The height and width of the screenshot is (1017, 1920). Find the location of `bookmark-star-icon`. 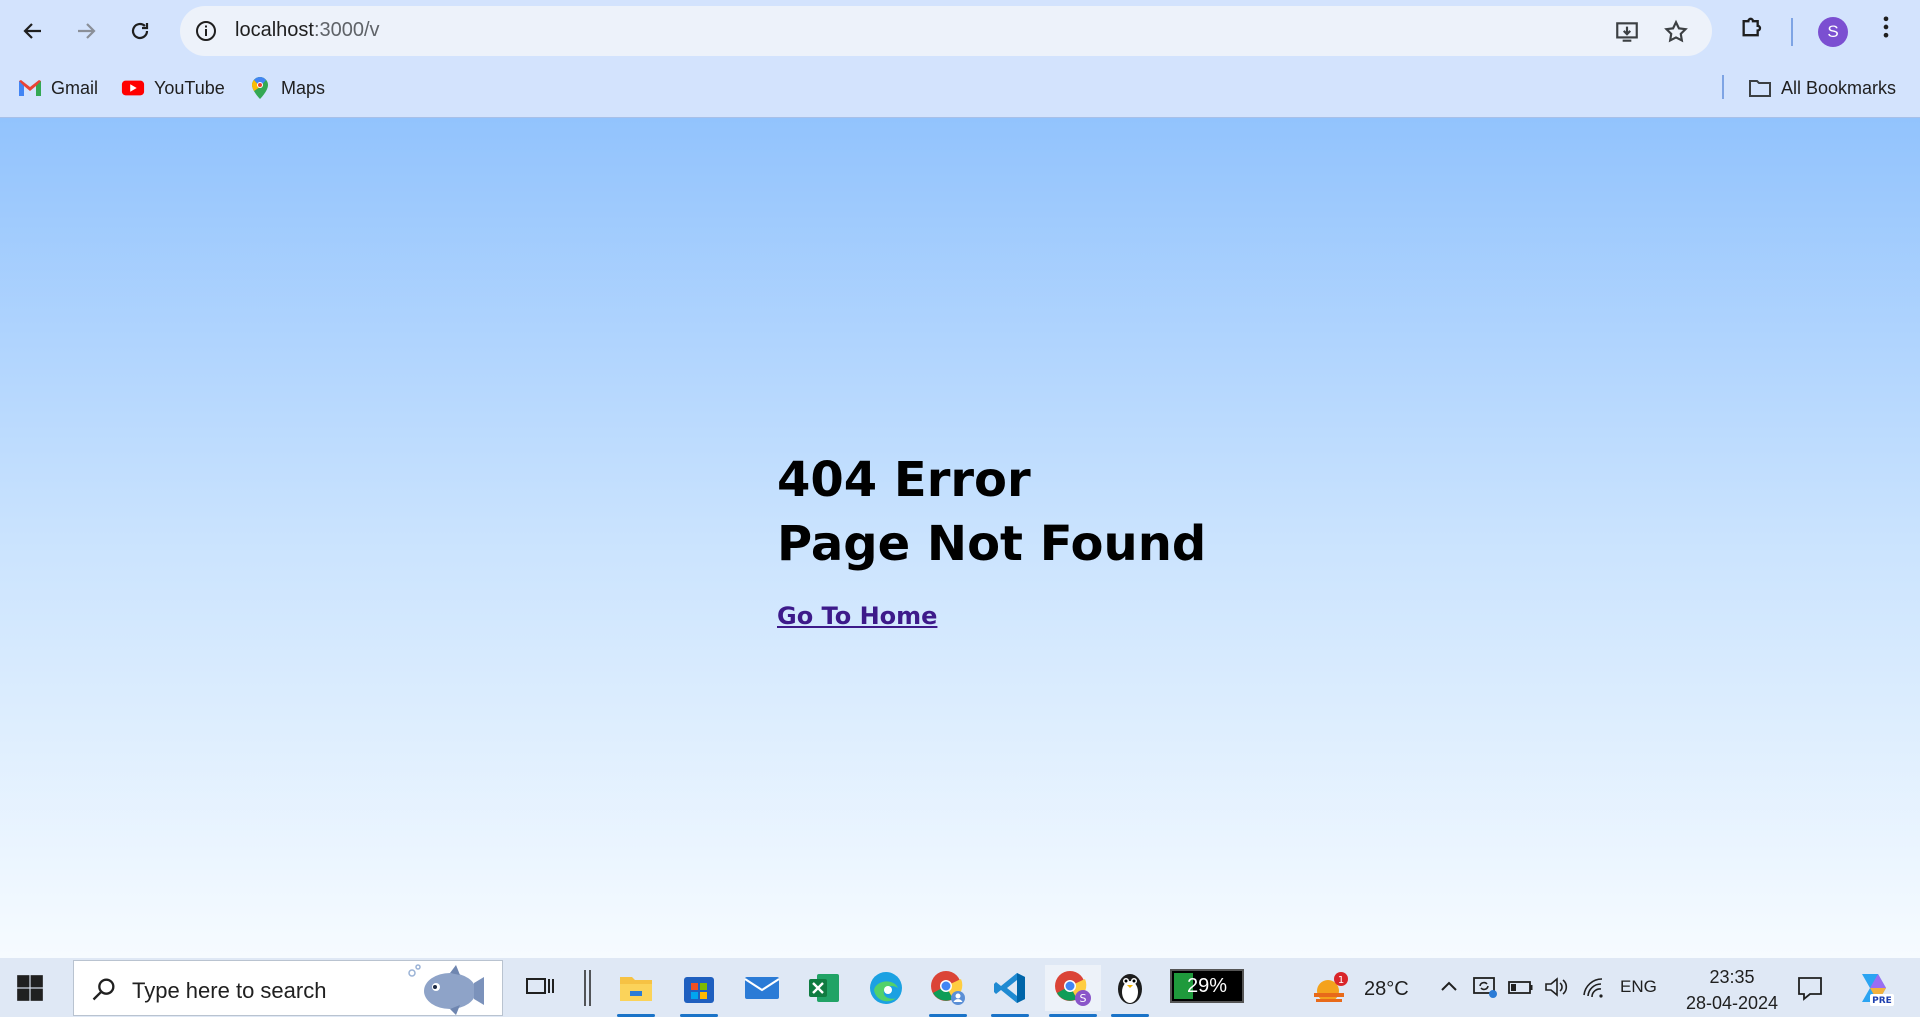

bookmark-star-icon is located at coordinates (1676, 32).